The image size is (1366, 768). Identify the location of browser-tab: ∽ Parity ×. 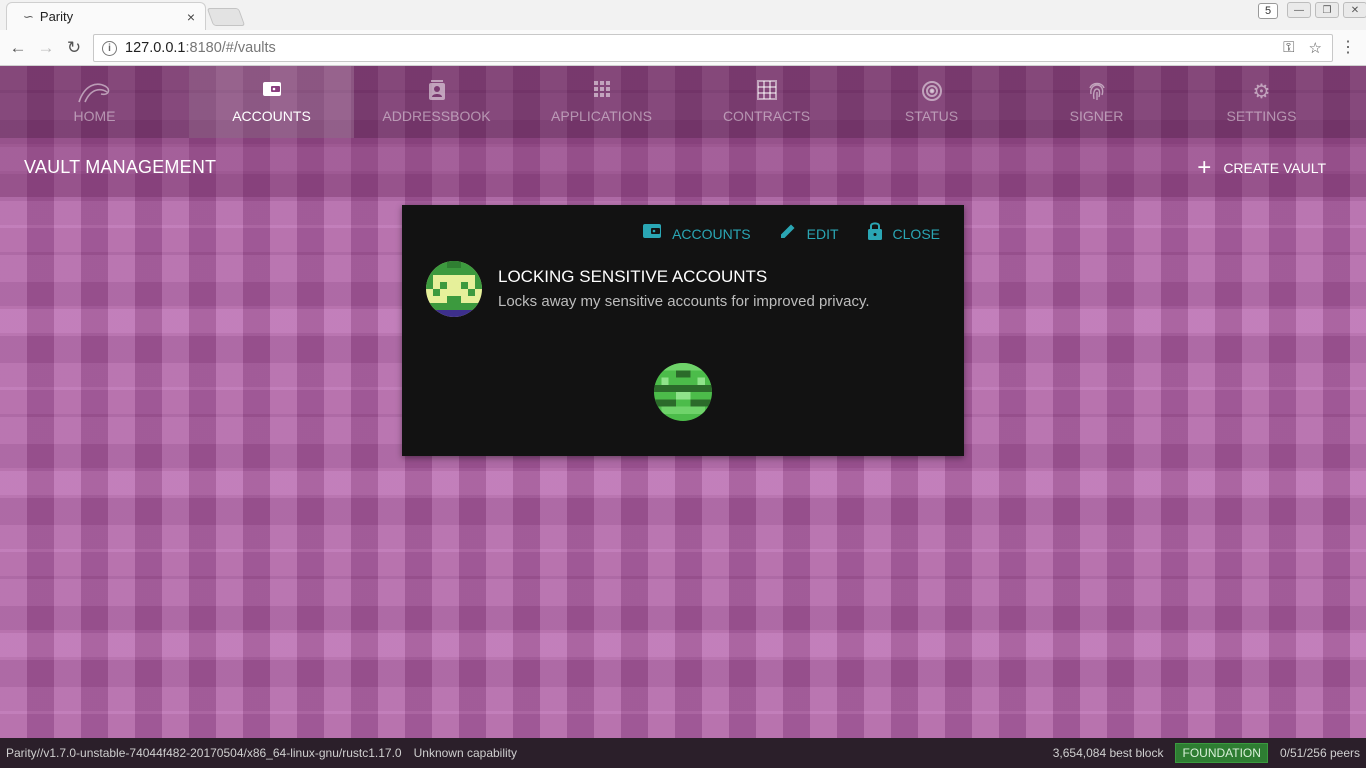
(106, 16).